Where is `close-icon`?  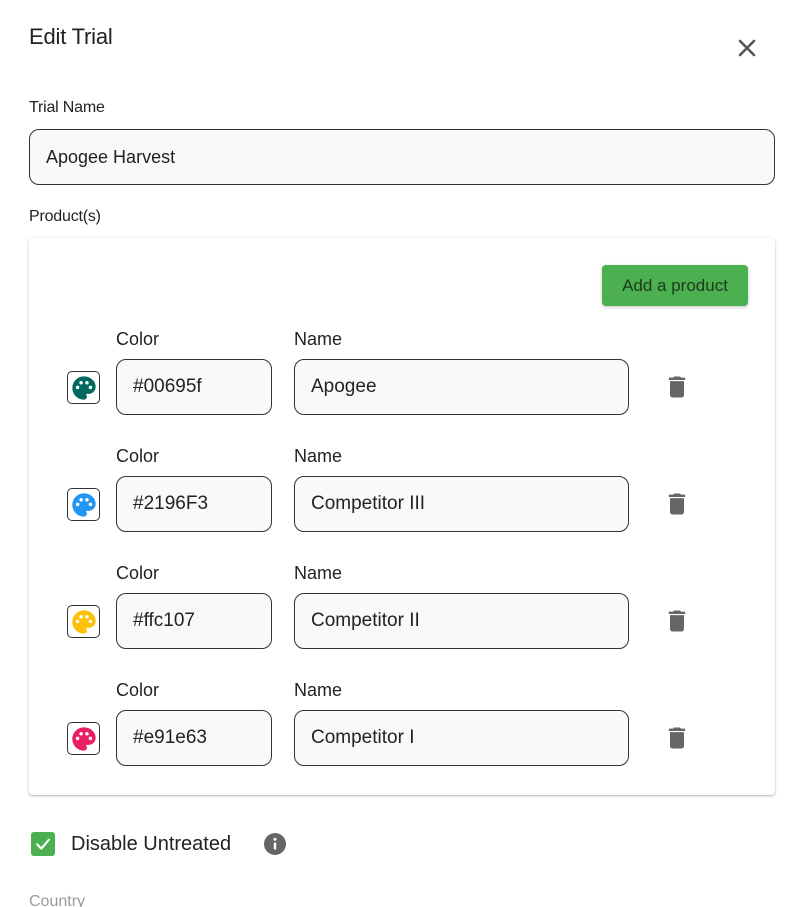 close-icon is located at coordinates (747, 48).